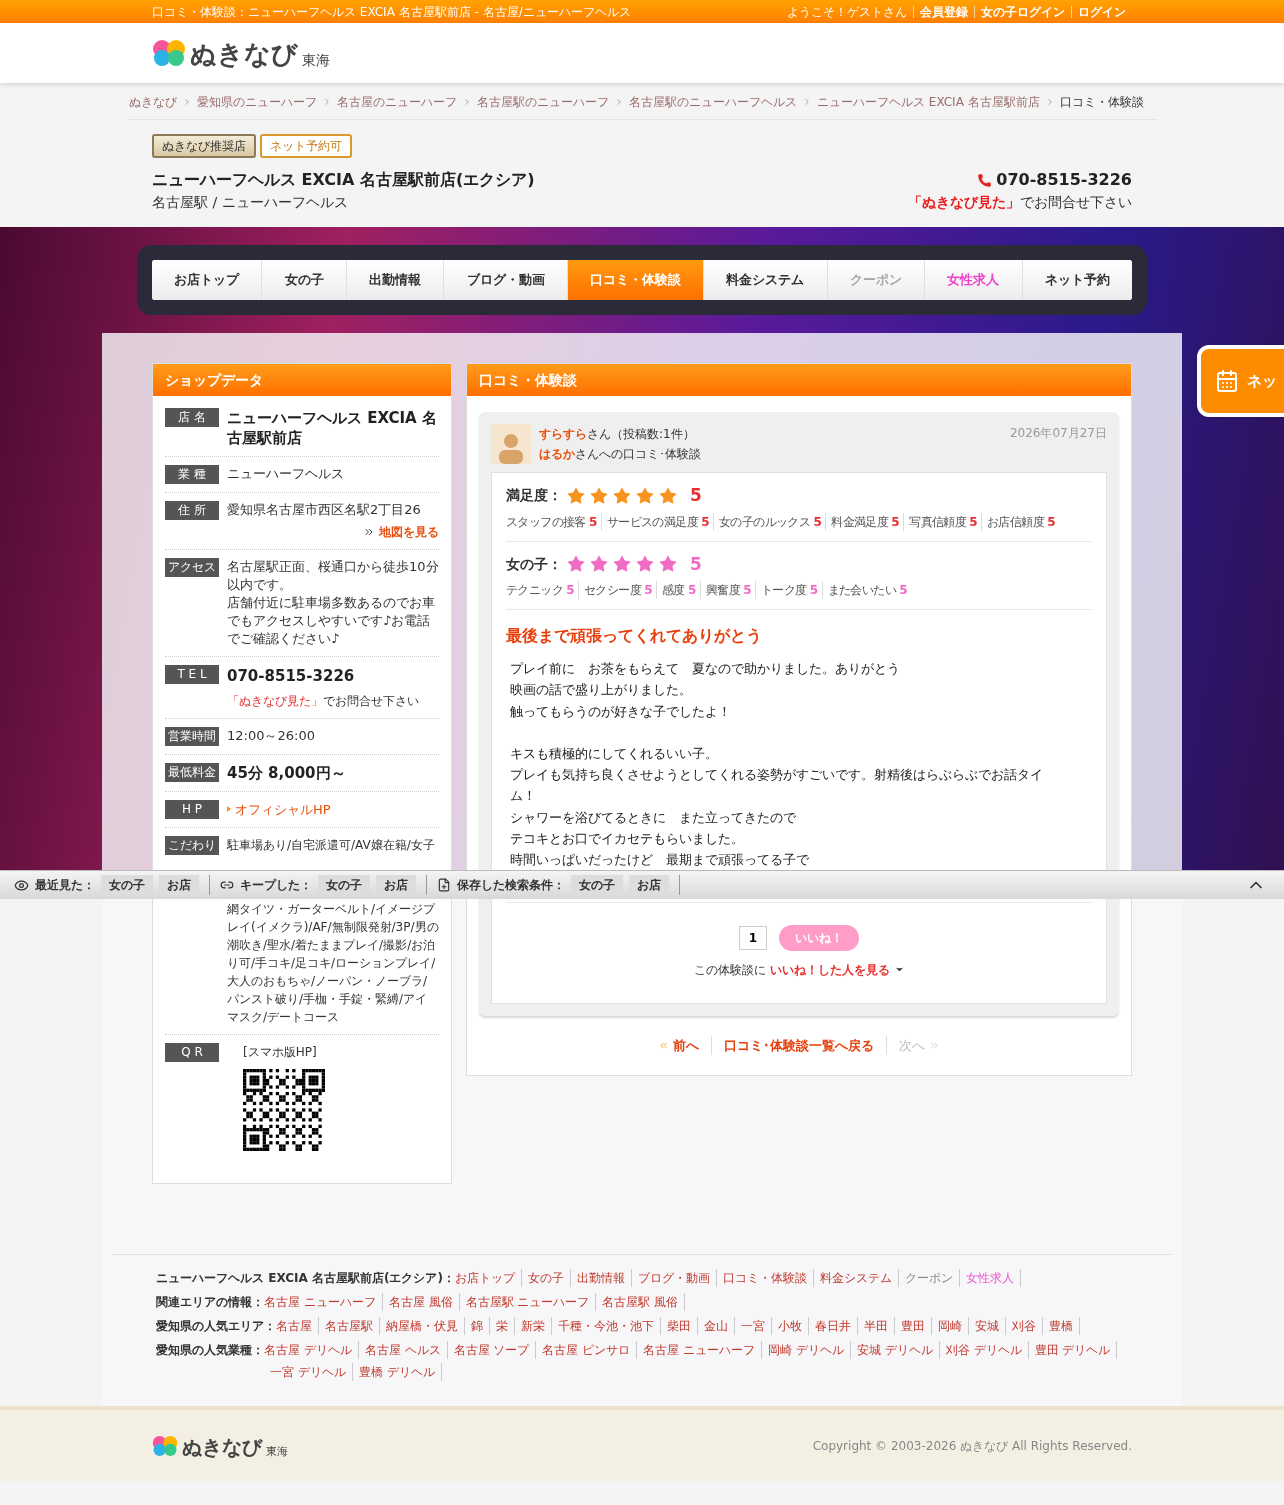  Describe the element at coordinates (349, 1326) in the screenshot. I see `footer-link: 名古屋駅` at that location.